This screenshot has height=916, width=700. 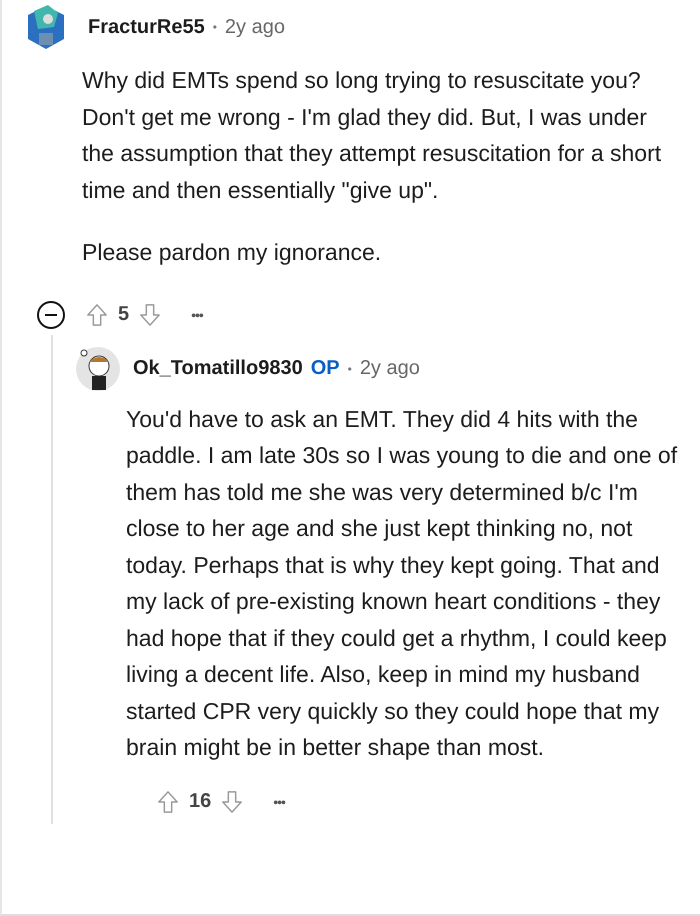 What do you see at coordinates (325, 368) in the screenshot?
I see `op-label: OP` at bounding box center [325, 368].